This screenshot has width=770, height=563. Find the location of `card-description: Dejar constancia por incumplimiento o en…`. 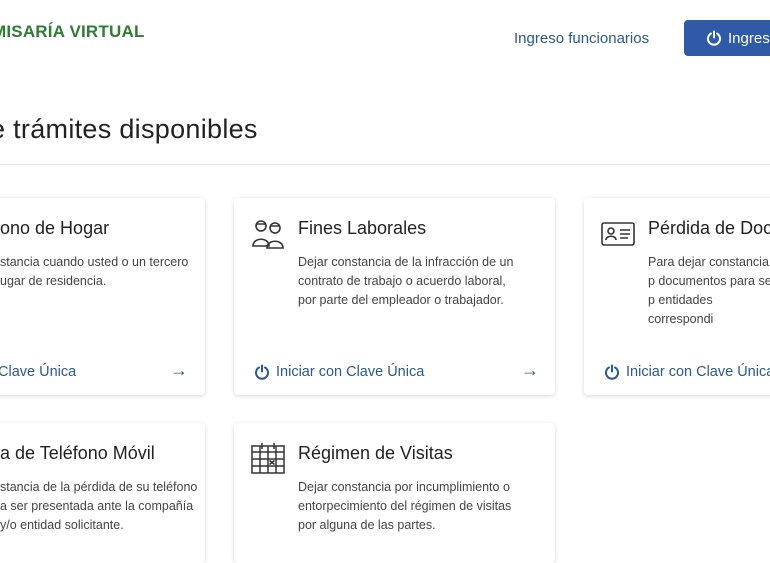

card-description: Dejar constancia por incumplimiento o en… is located at coordinates (405, 506).